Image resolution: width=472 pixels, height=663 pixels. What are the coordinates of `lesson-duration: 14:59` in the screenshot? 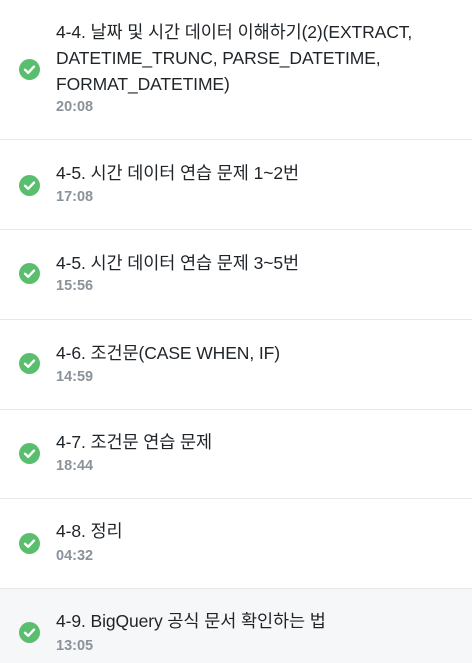 It's located at (75, 377).